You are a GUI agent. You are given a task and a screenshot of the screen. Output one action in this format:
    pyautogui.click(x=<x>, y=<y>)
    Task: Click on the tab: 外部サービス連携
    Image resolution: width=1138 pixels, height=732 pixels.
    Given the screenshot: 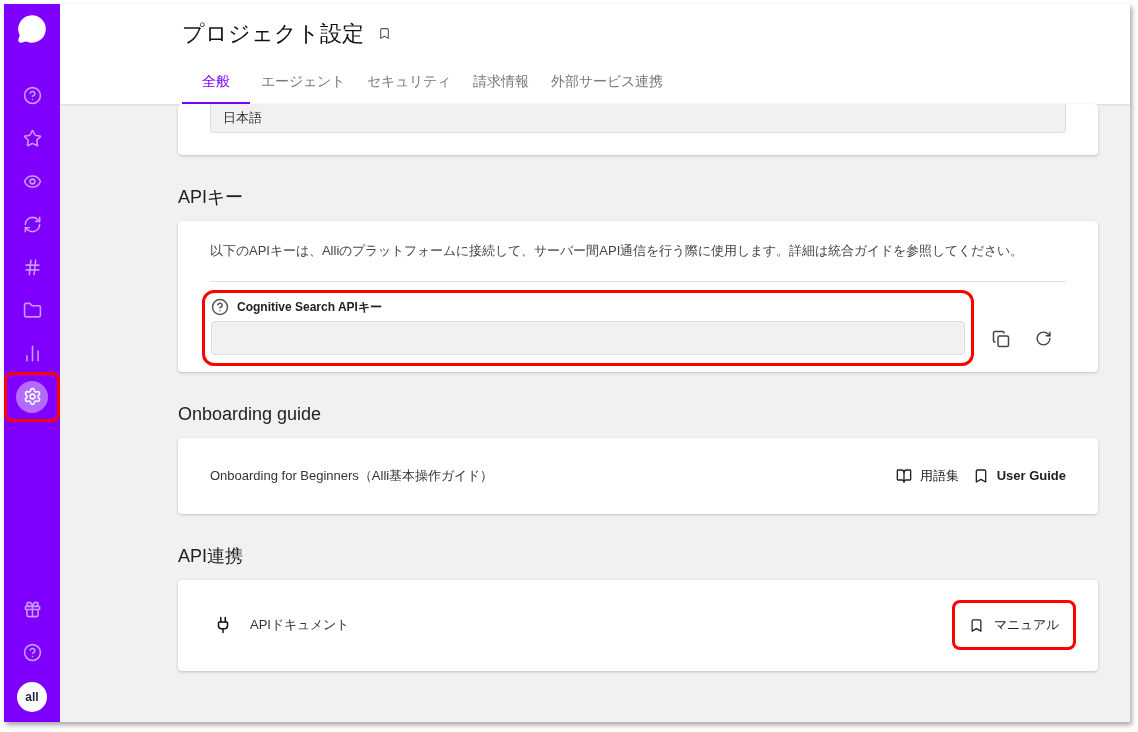 What is the action you would take?
    pyautogui.click(x=607, y=82)
    